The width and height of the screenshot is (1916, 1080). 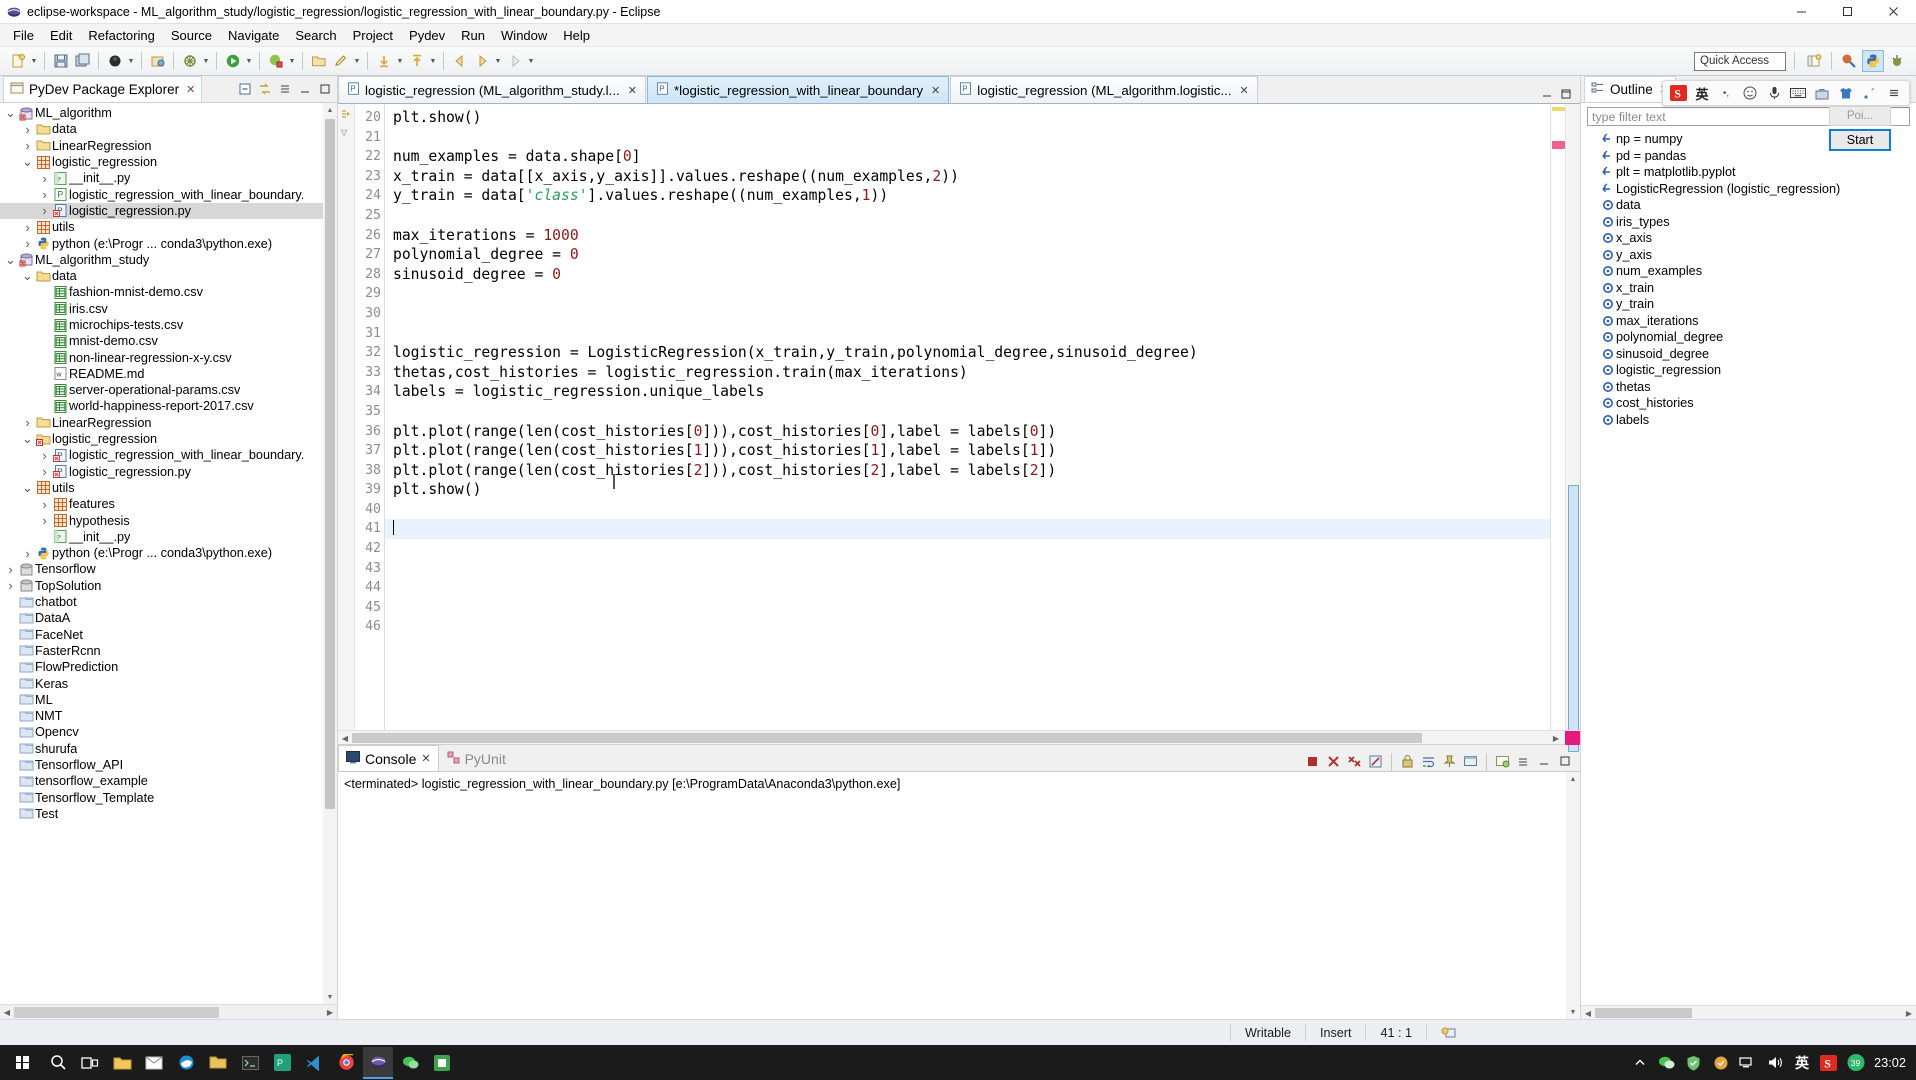 I want to click on outline-item: y_train, so click(x=1748, y=304).